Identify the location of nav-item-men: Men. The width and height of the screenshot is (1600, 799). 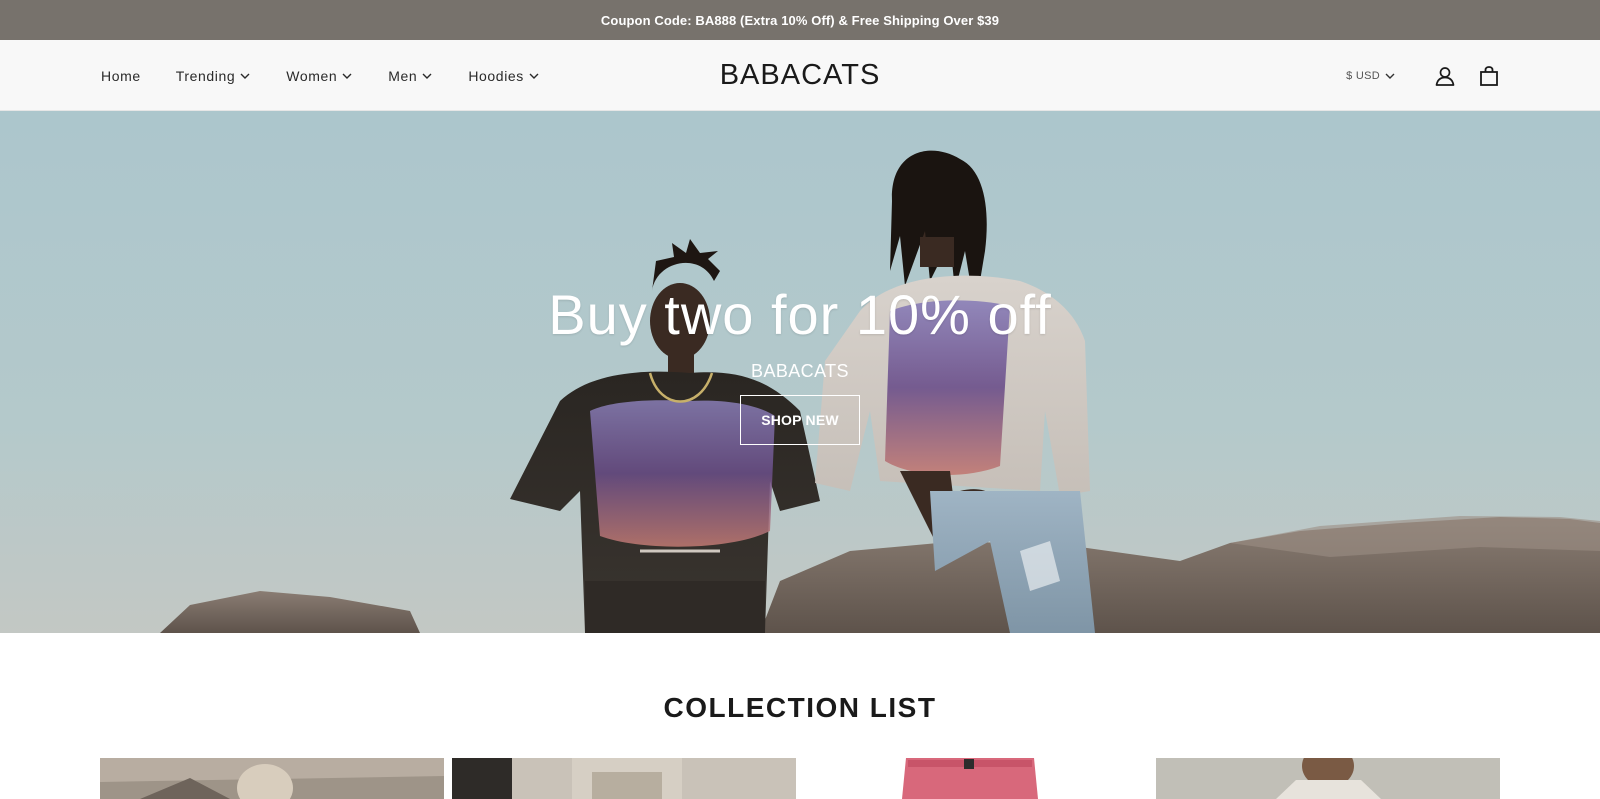
(410, 76).